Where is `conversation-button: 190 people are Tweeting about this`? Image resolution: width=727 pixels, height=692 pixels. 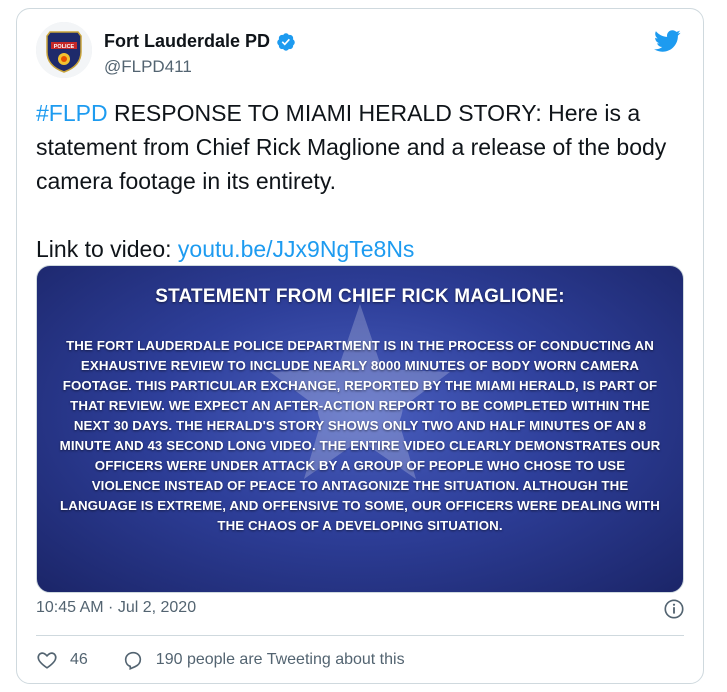 conversation-button: 190 people are Tweeting about this is located at coordinates (263, 660).